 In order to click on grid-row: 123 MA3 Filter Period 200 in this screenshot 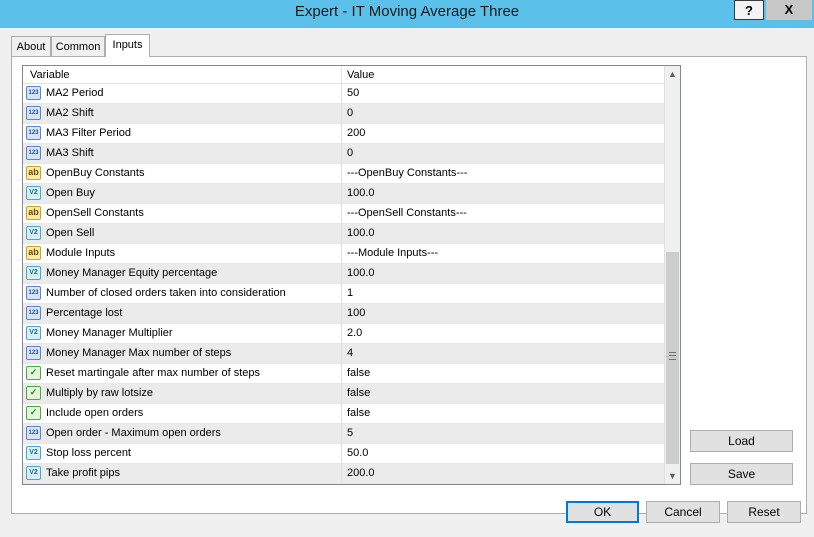, I will do `click(343, 134)`.